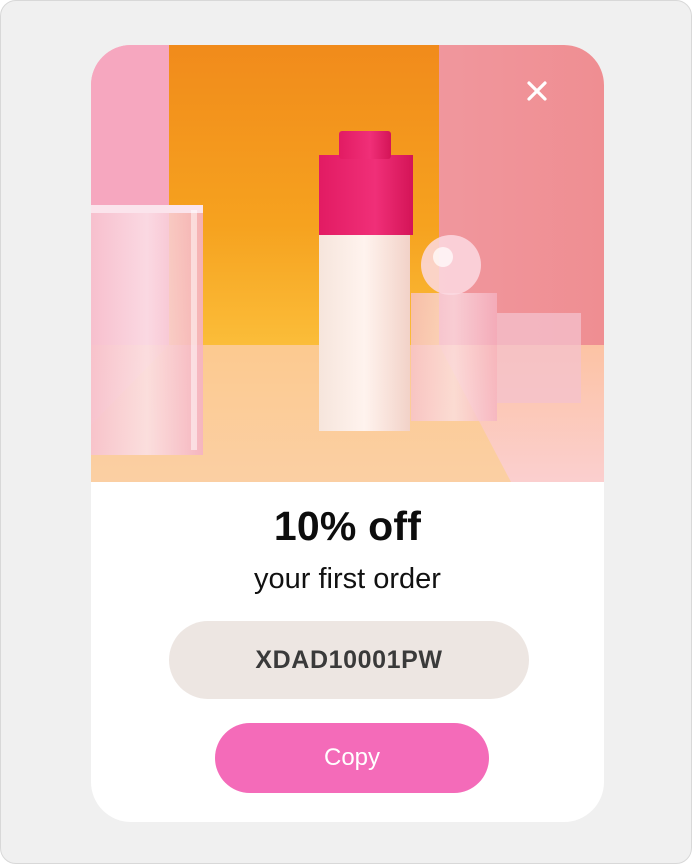 This screenshot has height=864, width=692. I want to click on close-button, so click(537, 93).